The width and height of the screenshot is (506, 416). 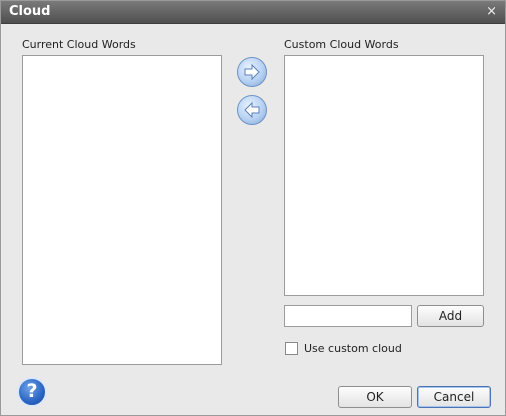 What do you see at coordinates (30, 11) in the screenshot?
I see `dialog-title: Cloud` at bounding box center [30, 11].